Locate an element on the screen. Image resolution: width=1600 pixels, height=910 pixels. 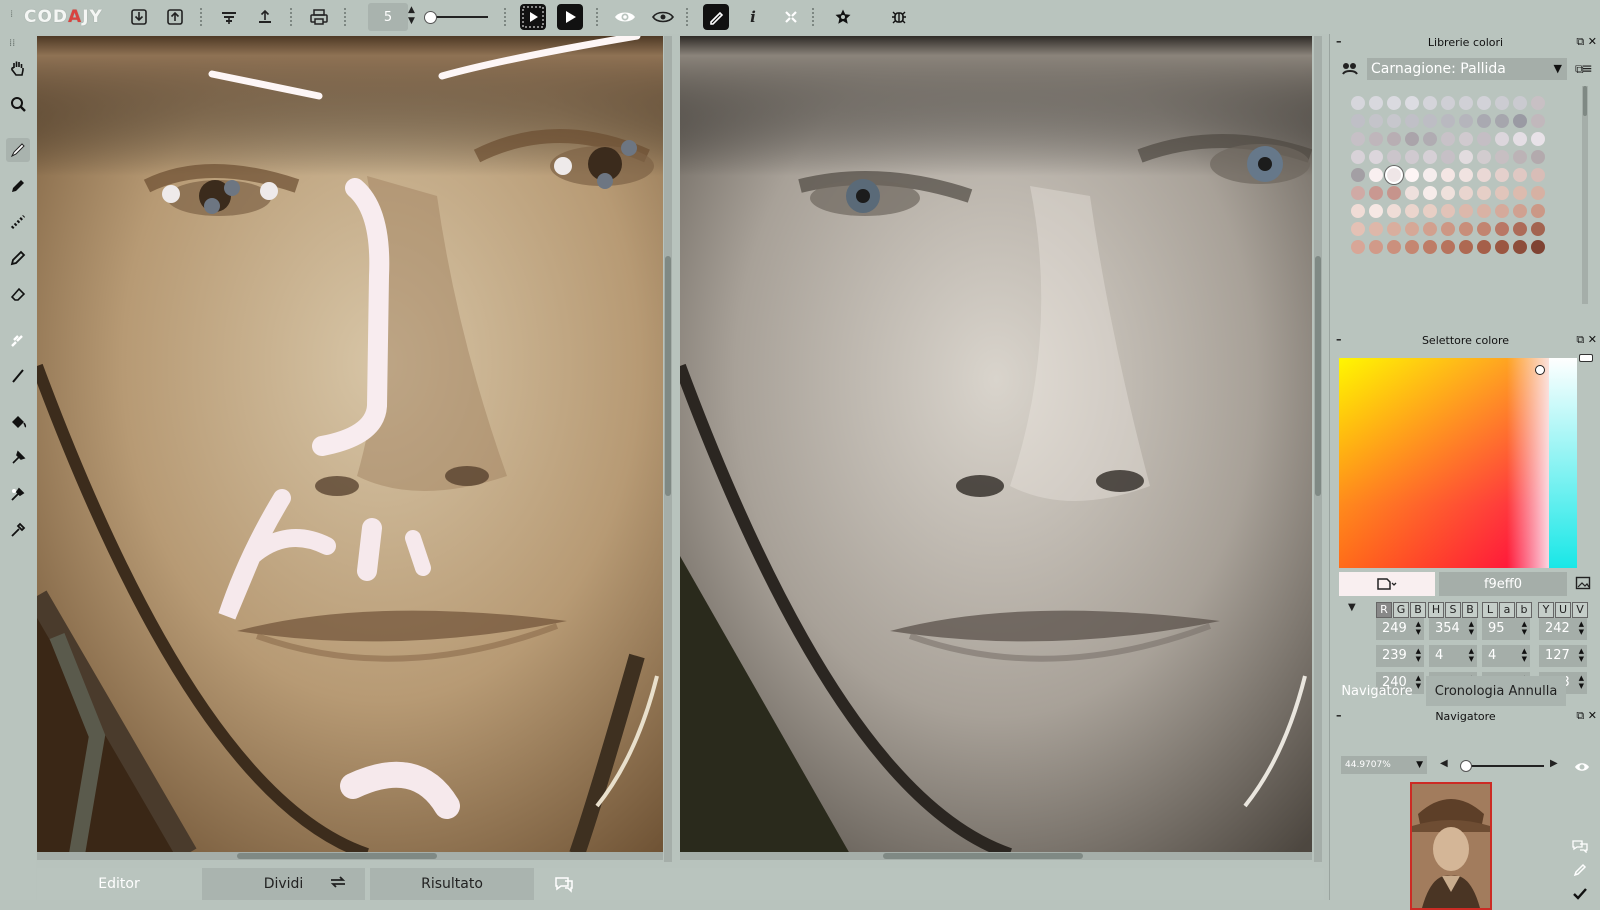
zoom-slider-knob is located at coordinates (1466, 766).